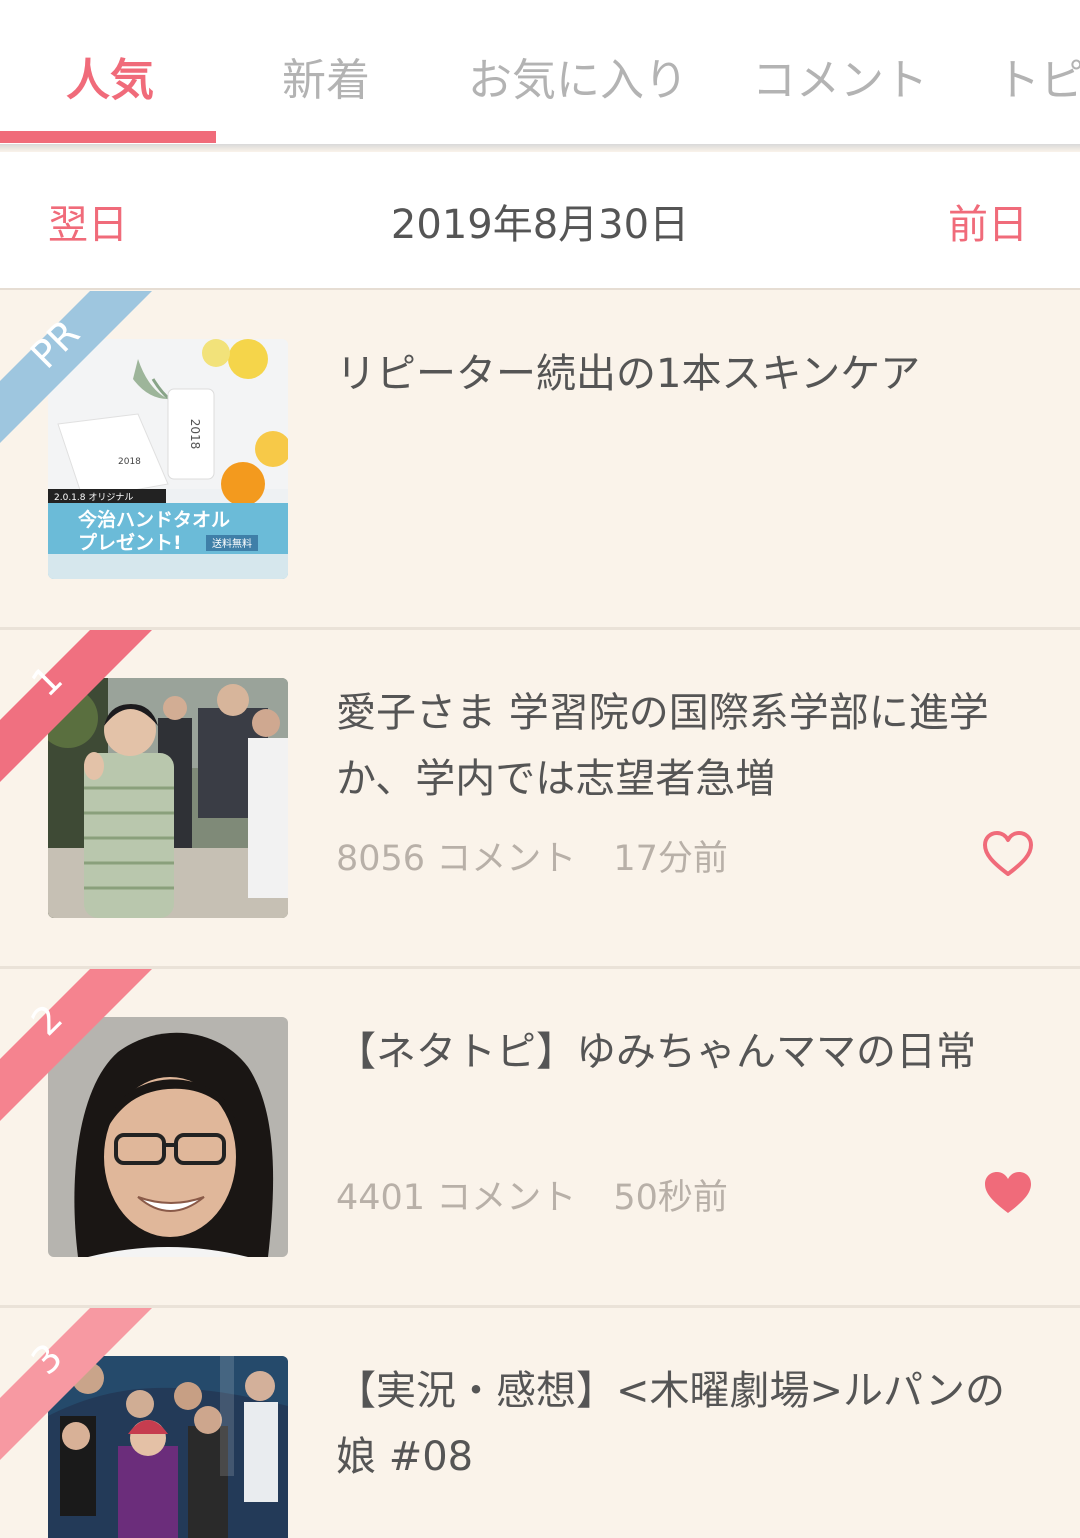 The height and width of the screenshot is (1538, 1080). I want to click on rank-ribbon: 3, so click(76, 1384).